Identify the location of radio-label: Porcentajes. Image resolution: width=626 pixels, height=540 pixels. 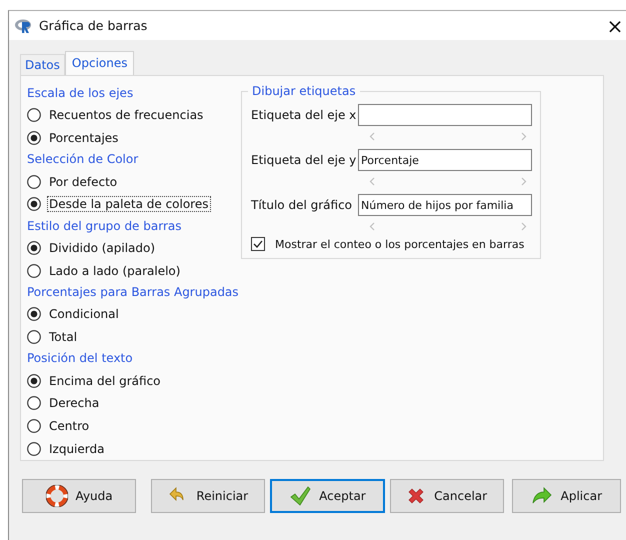
(83, 138).